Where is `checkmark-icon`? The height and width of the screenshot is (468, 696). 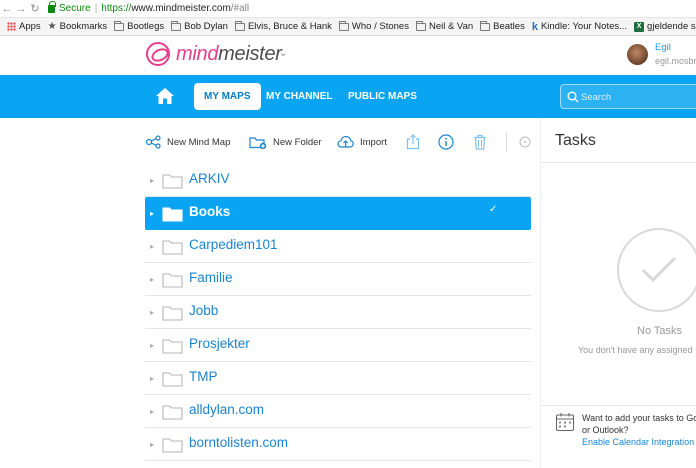 checkmark-icon is located at coordinates (659, 269).